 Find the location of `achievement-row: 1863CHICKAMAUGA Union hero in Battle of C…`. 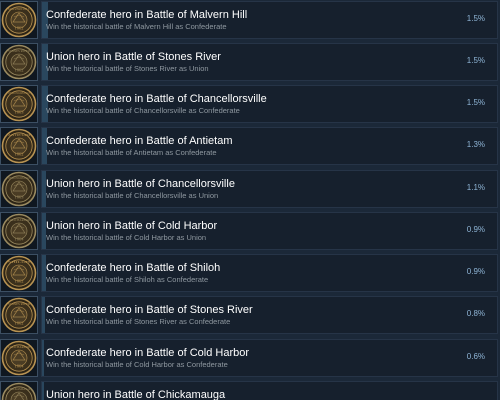

achievement-row: 1863CHICKAMAUGA Union hero in Battle of C… is located at coordinates (249, 390).